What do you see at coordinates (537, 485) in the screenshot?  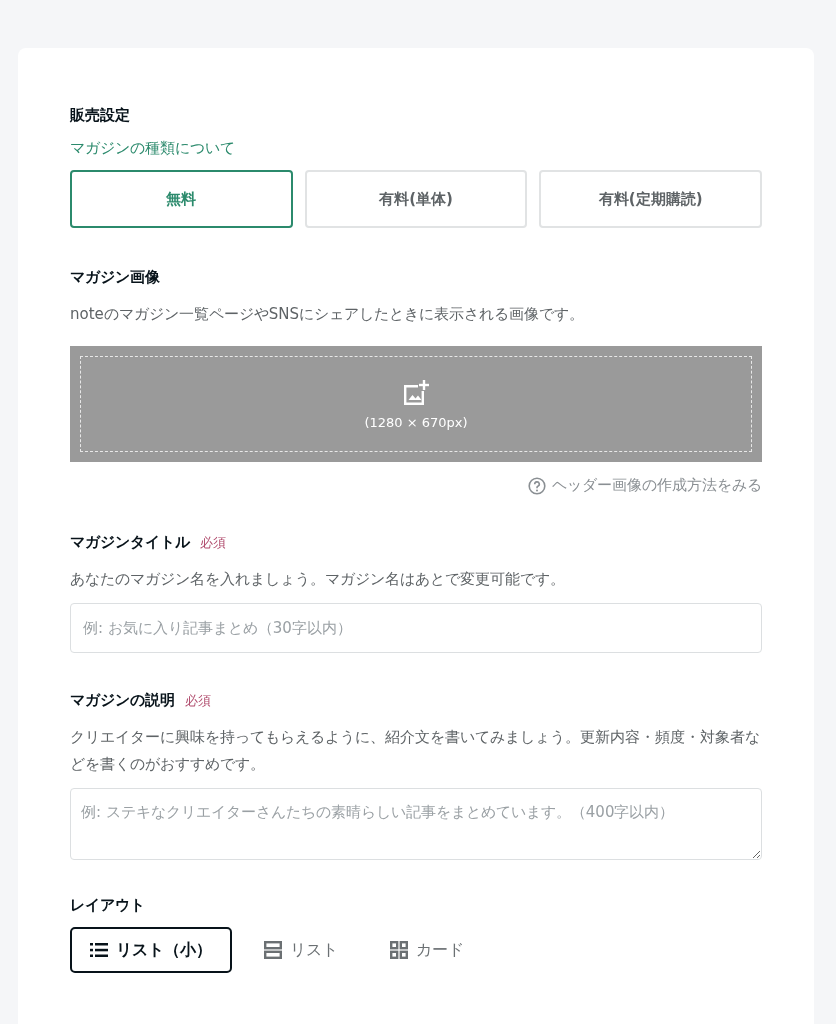 I see `help-icon` at bounding box center [537, 485].